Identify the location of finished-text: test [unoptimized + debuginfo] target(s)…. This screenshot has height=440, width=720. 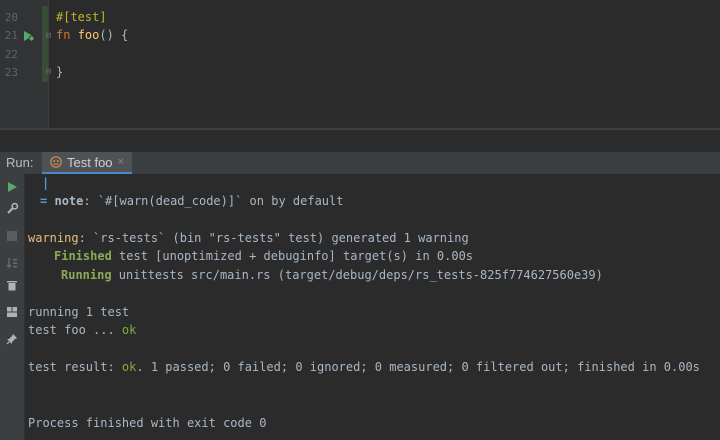
(292, 256).